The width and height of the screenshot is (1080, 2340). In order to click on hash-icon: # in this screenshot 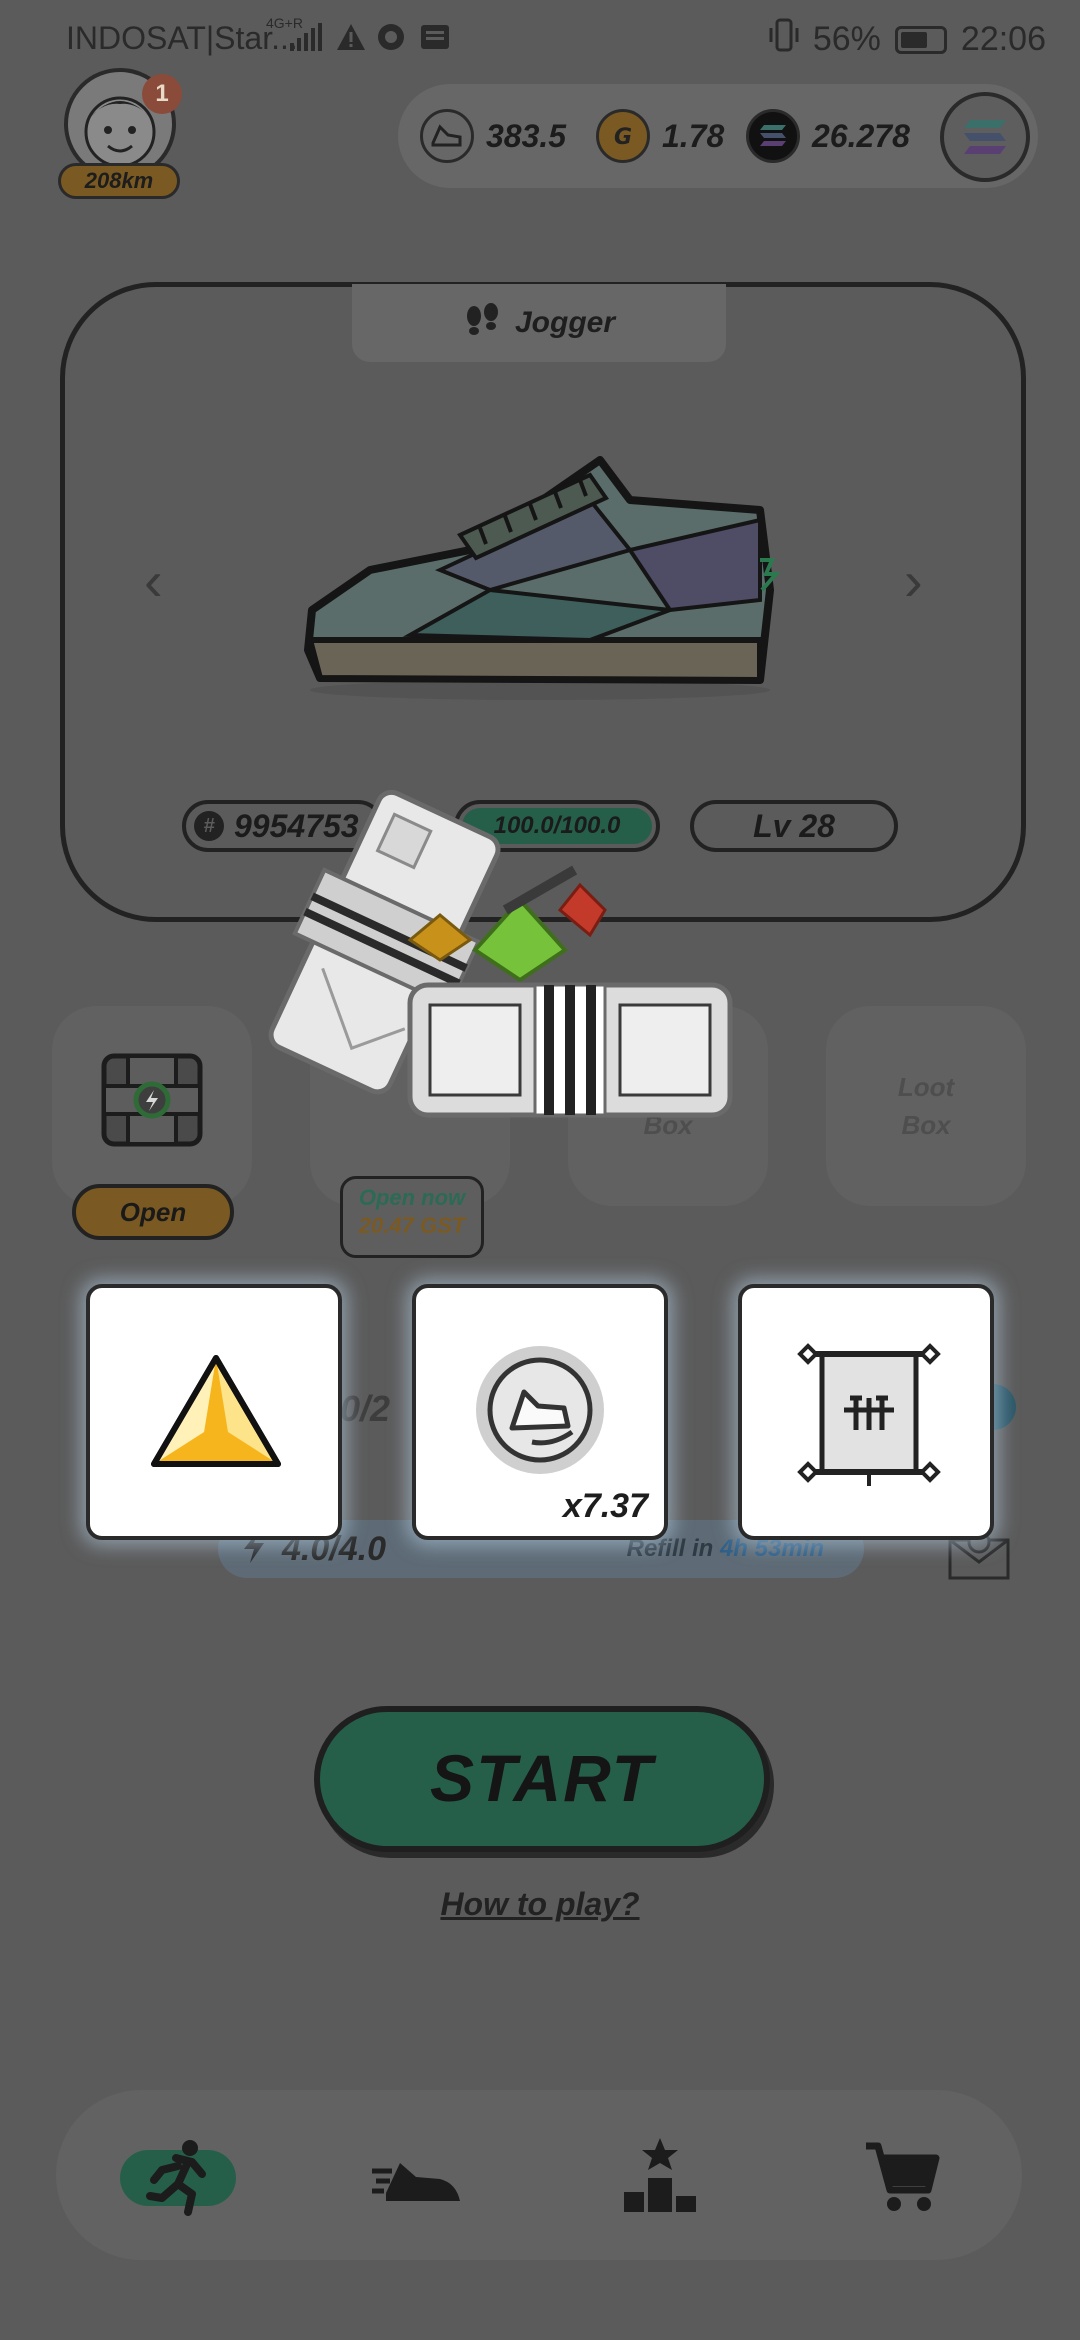, I will do `click(209, 826)`.